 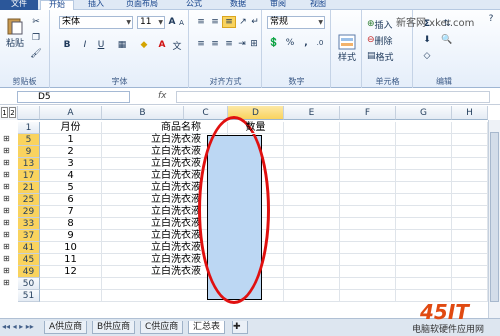 I want to click on scrollbar-thumb, so click(x=494, y=217).